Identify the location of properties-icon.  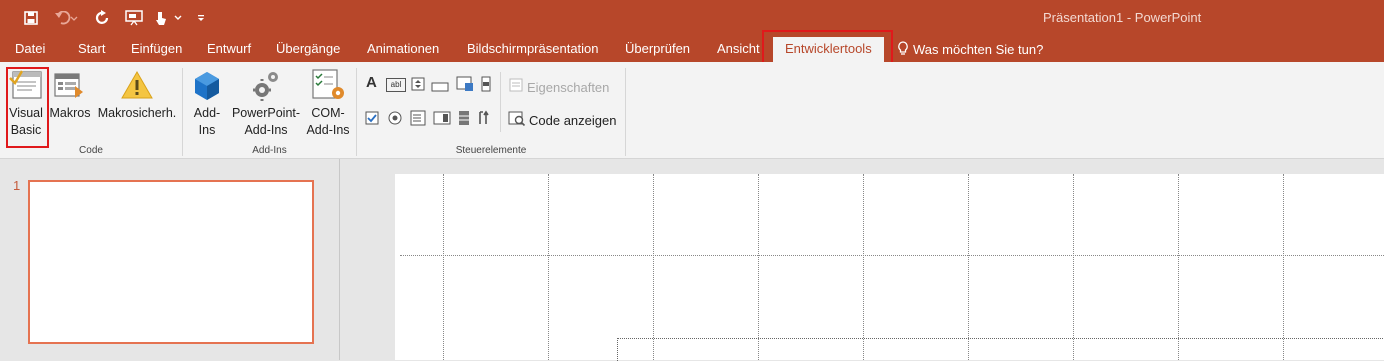
(516, 87).